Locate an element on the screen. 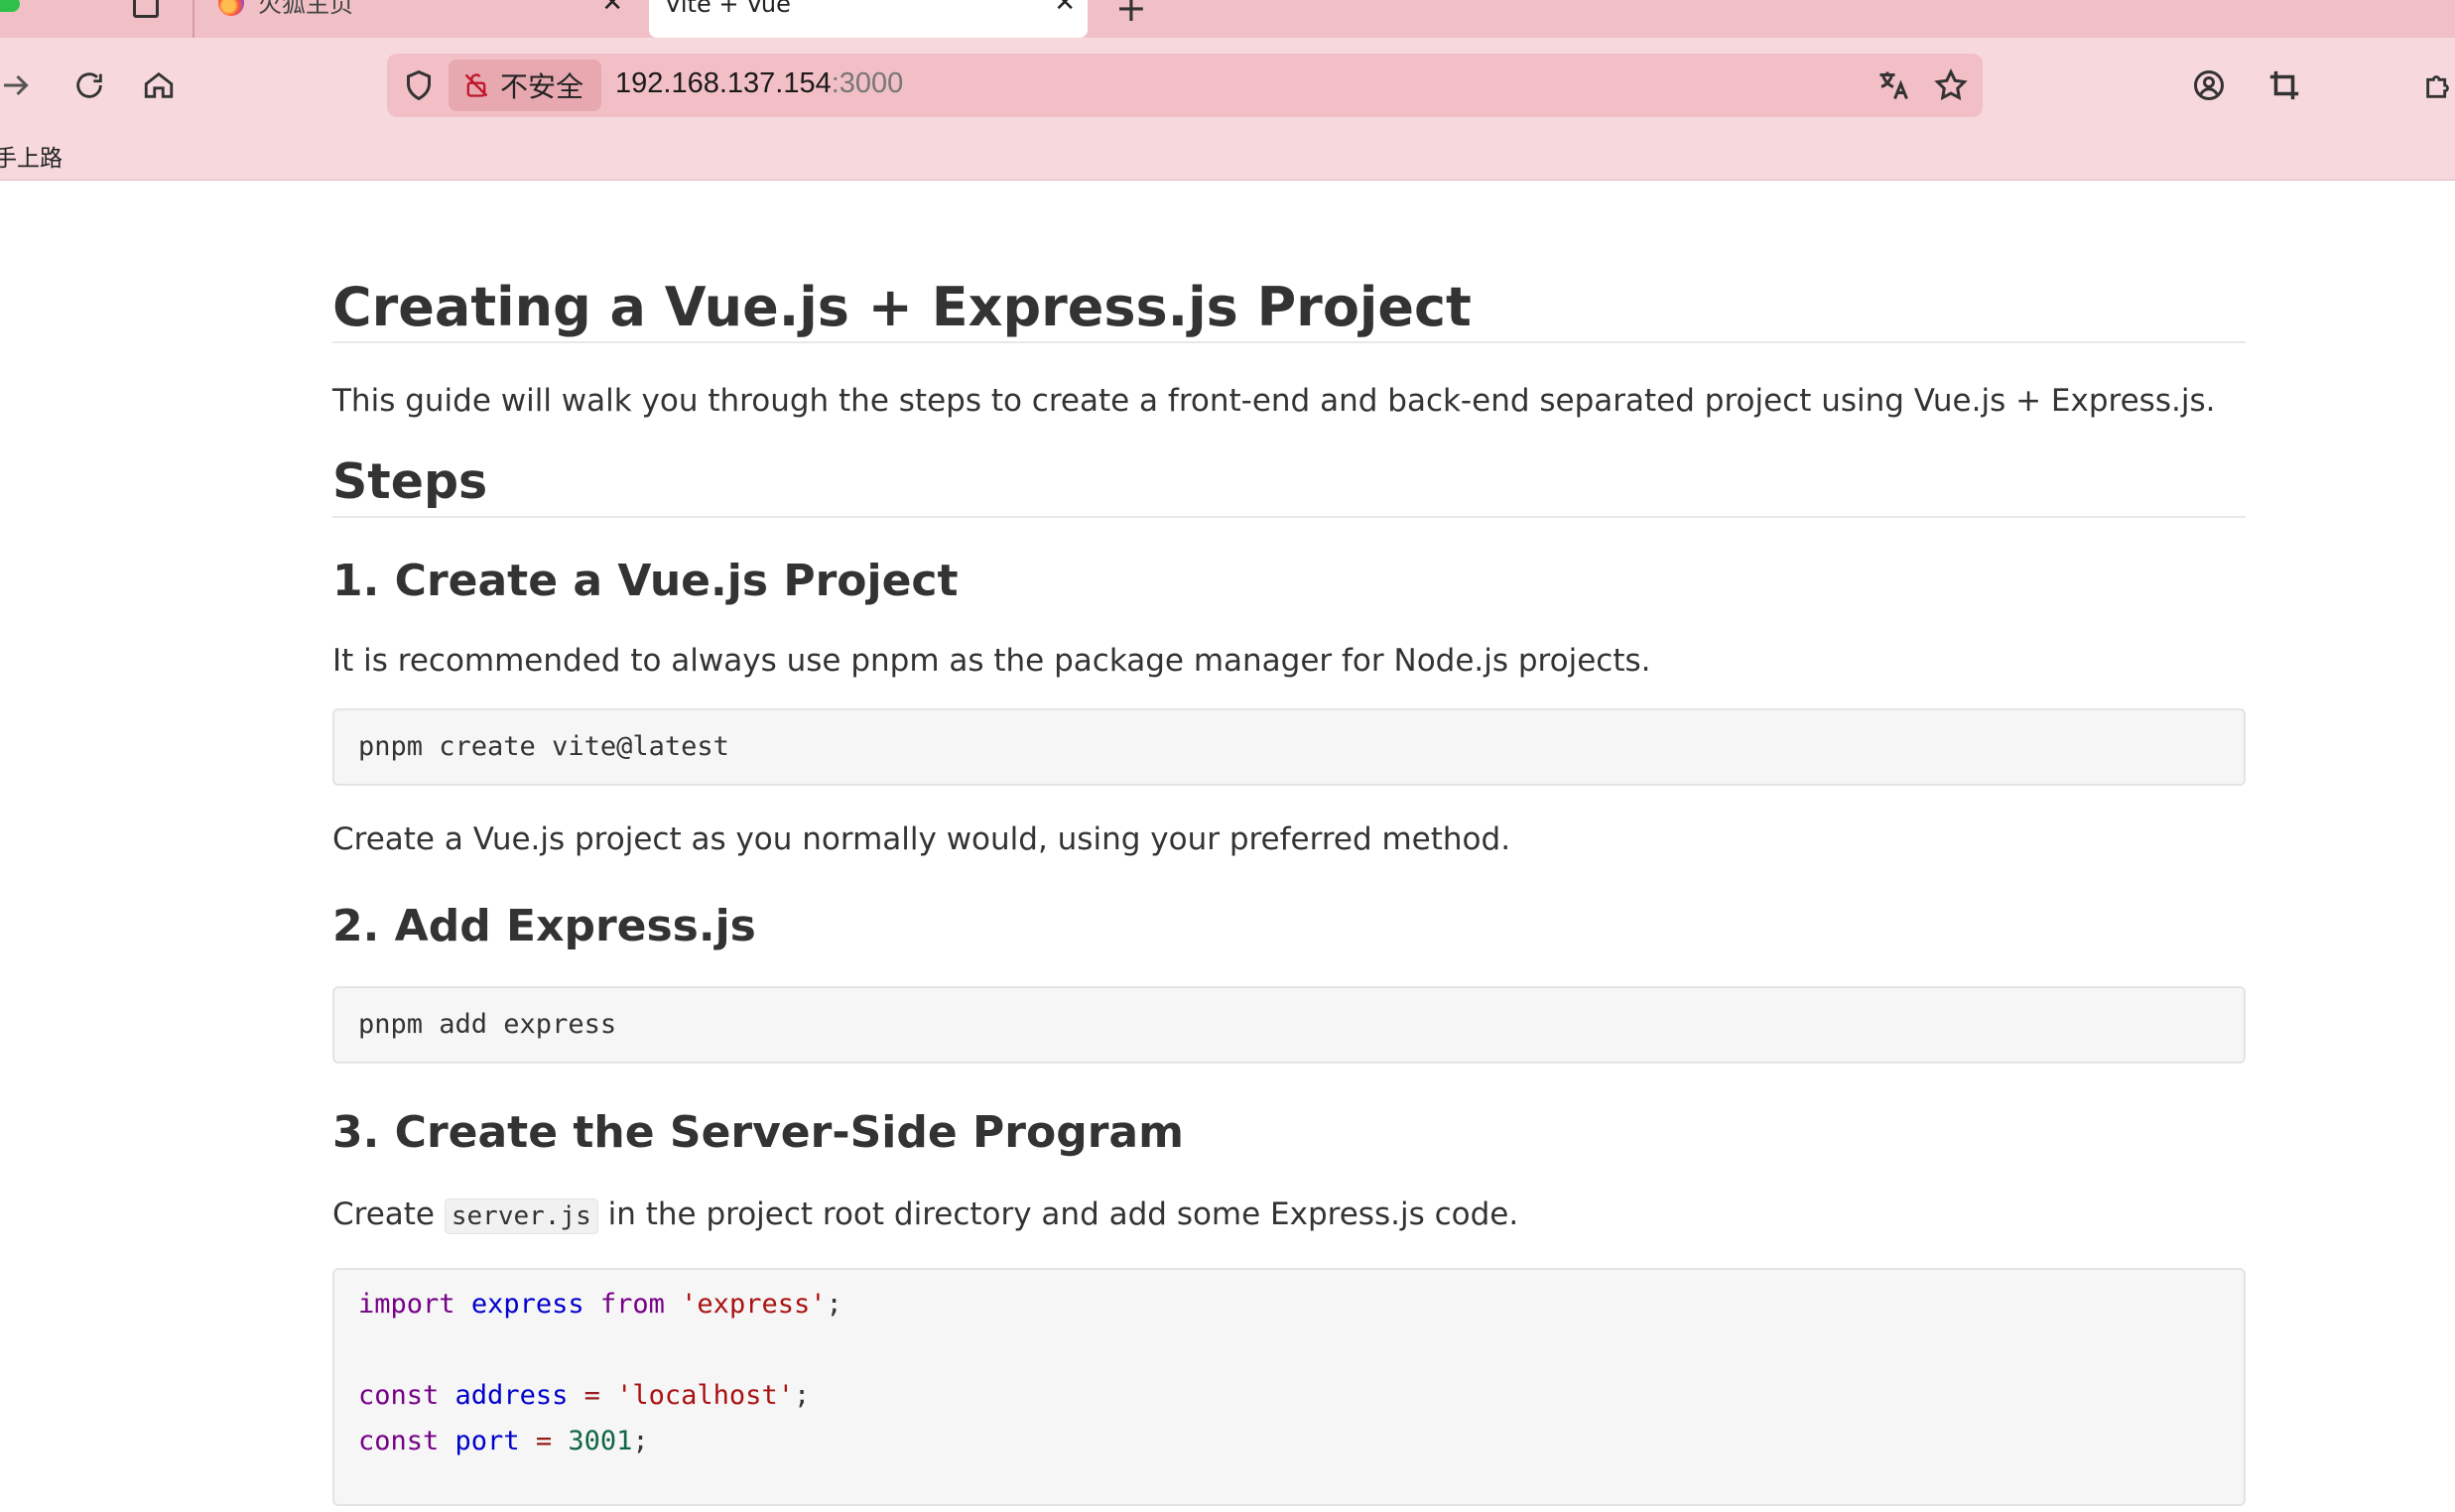 The image size is (2455, 1512). firefox-icon is located at coordinates (231, 8).